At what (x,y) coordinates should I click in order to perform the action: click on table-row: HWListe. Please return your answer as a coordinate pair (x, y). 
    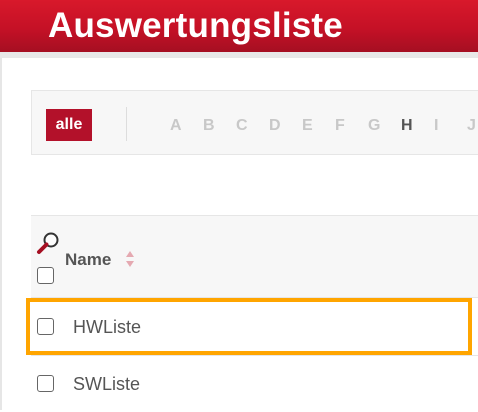
    Looking at the image, I should click on (254, 327).